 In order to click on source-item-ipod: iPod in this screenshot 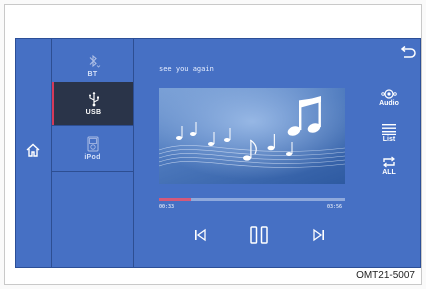, I will do `click(92, 148)`.